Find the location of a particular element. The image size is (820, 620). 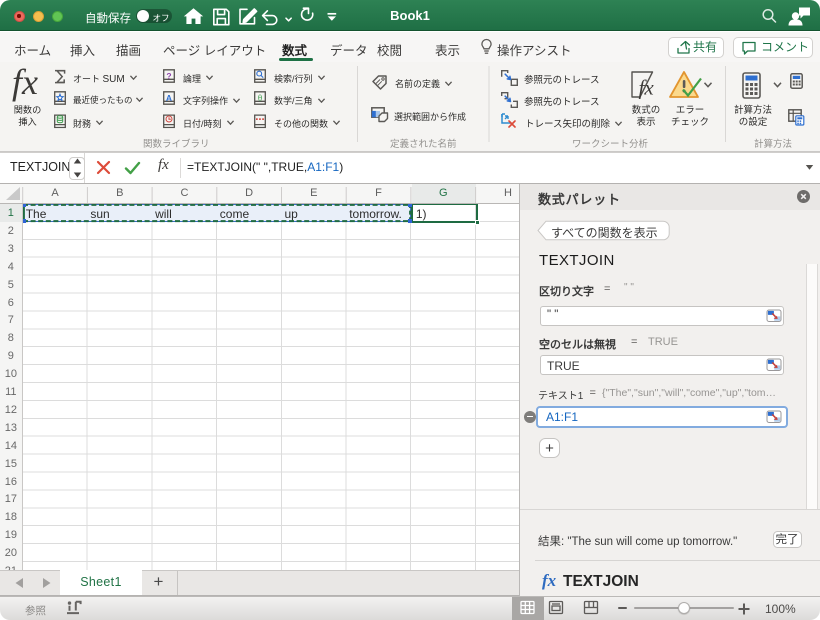

svg-text: fx is located at coordinates (647, 88).